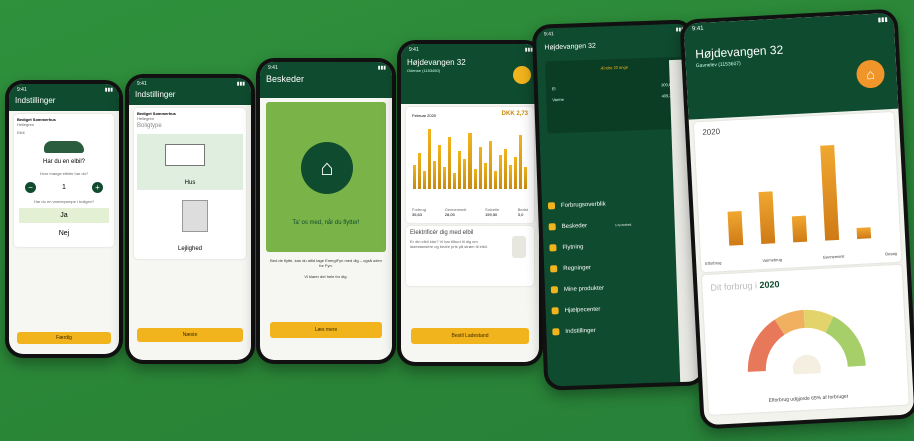  What do you see at coordinates (419, 212) in the screenshot?
I see `stat-item: Forbrug 35,63` at bounding box center [419, 212].